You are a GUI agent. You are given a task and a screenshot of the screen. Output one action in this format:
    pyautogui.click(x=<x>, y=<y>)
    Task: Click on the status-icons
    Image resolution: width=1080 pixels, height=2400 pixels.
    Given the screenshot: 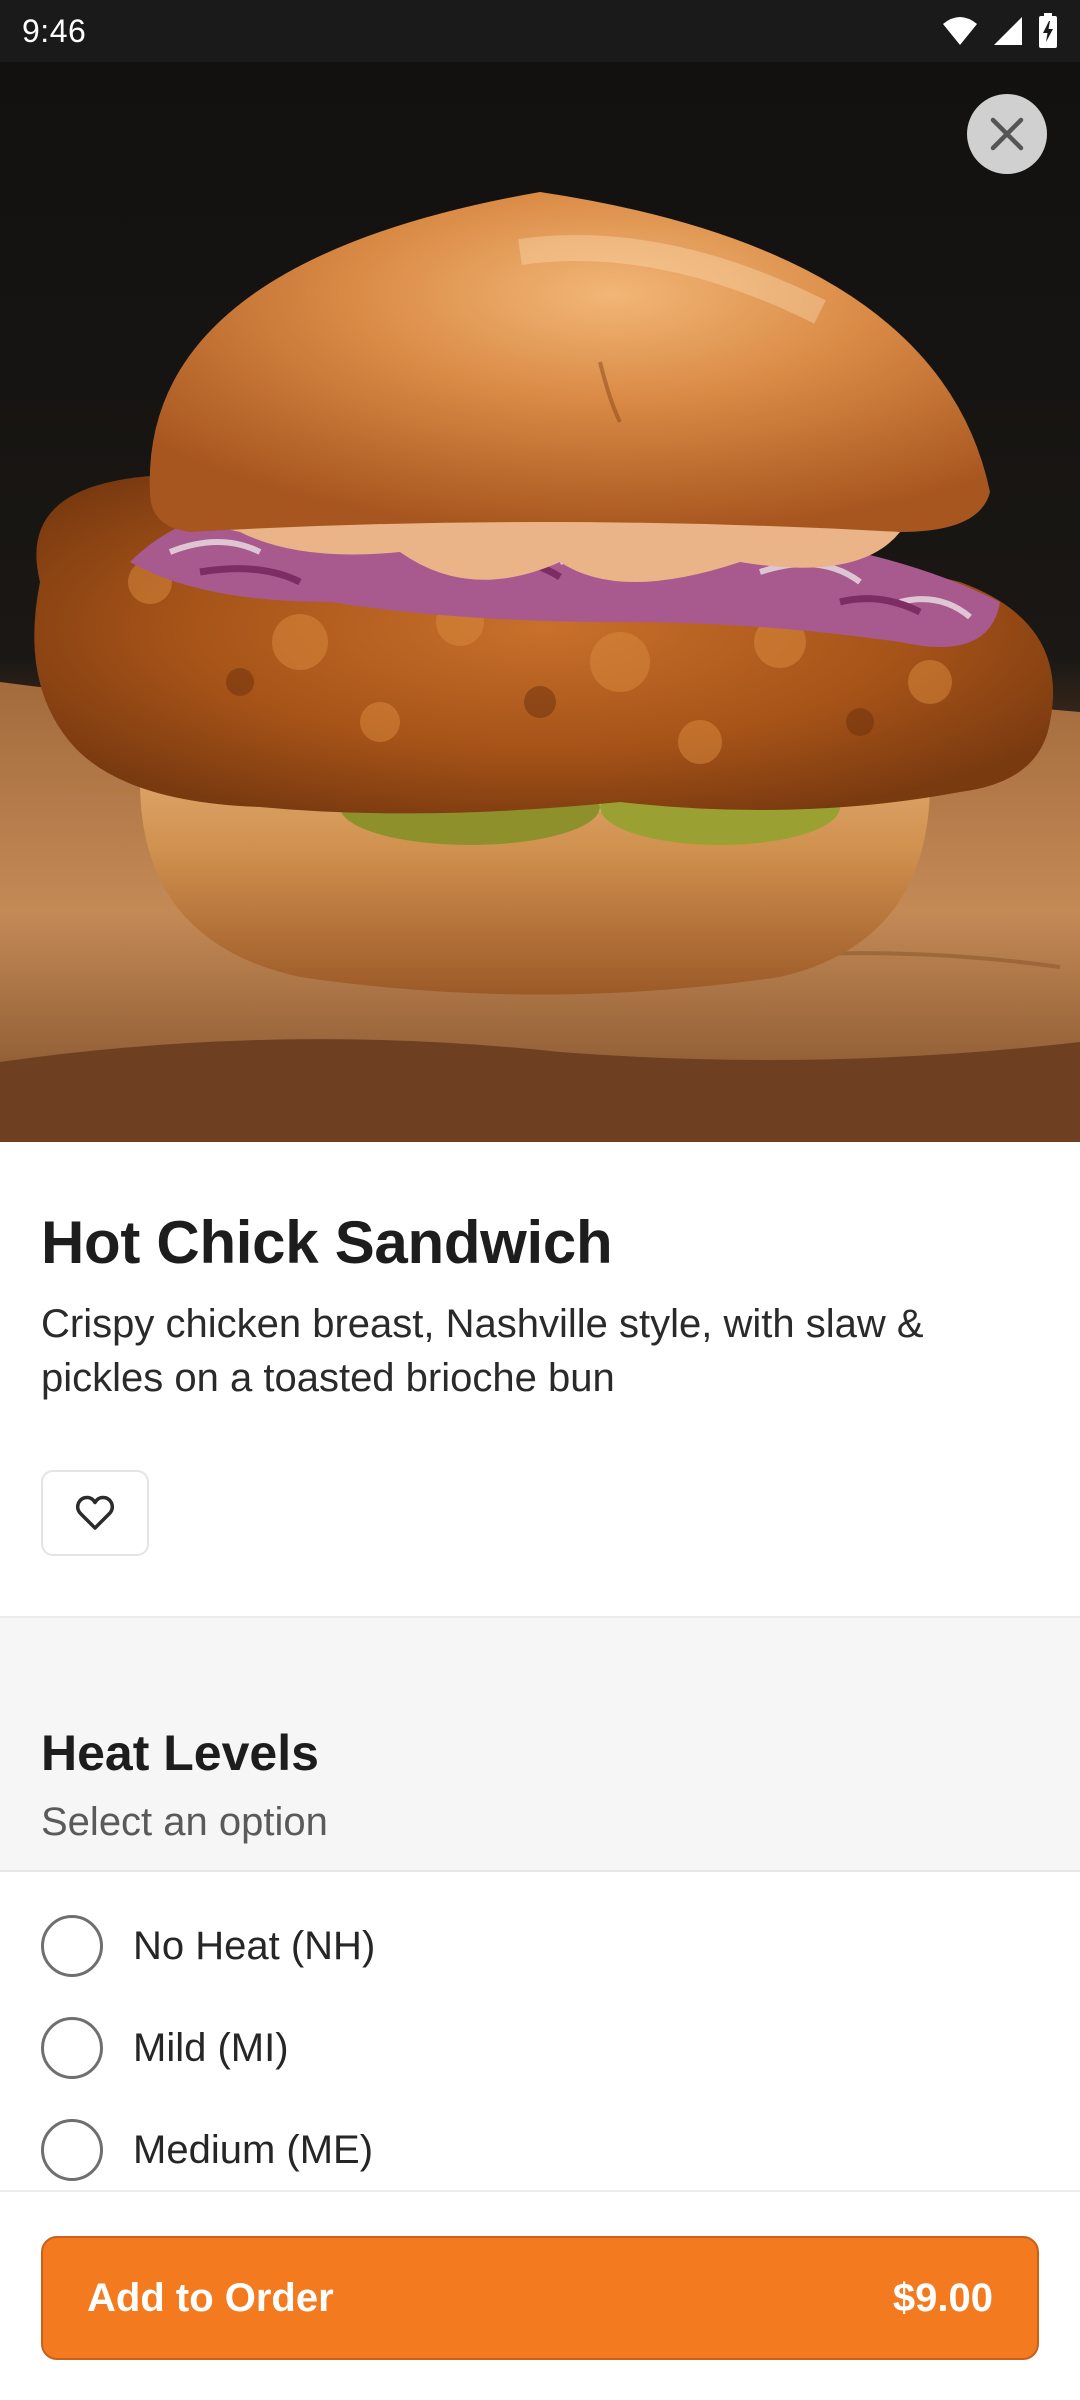 What is the action you would take?
    pyautogui.click(x=1000, y=31)
    